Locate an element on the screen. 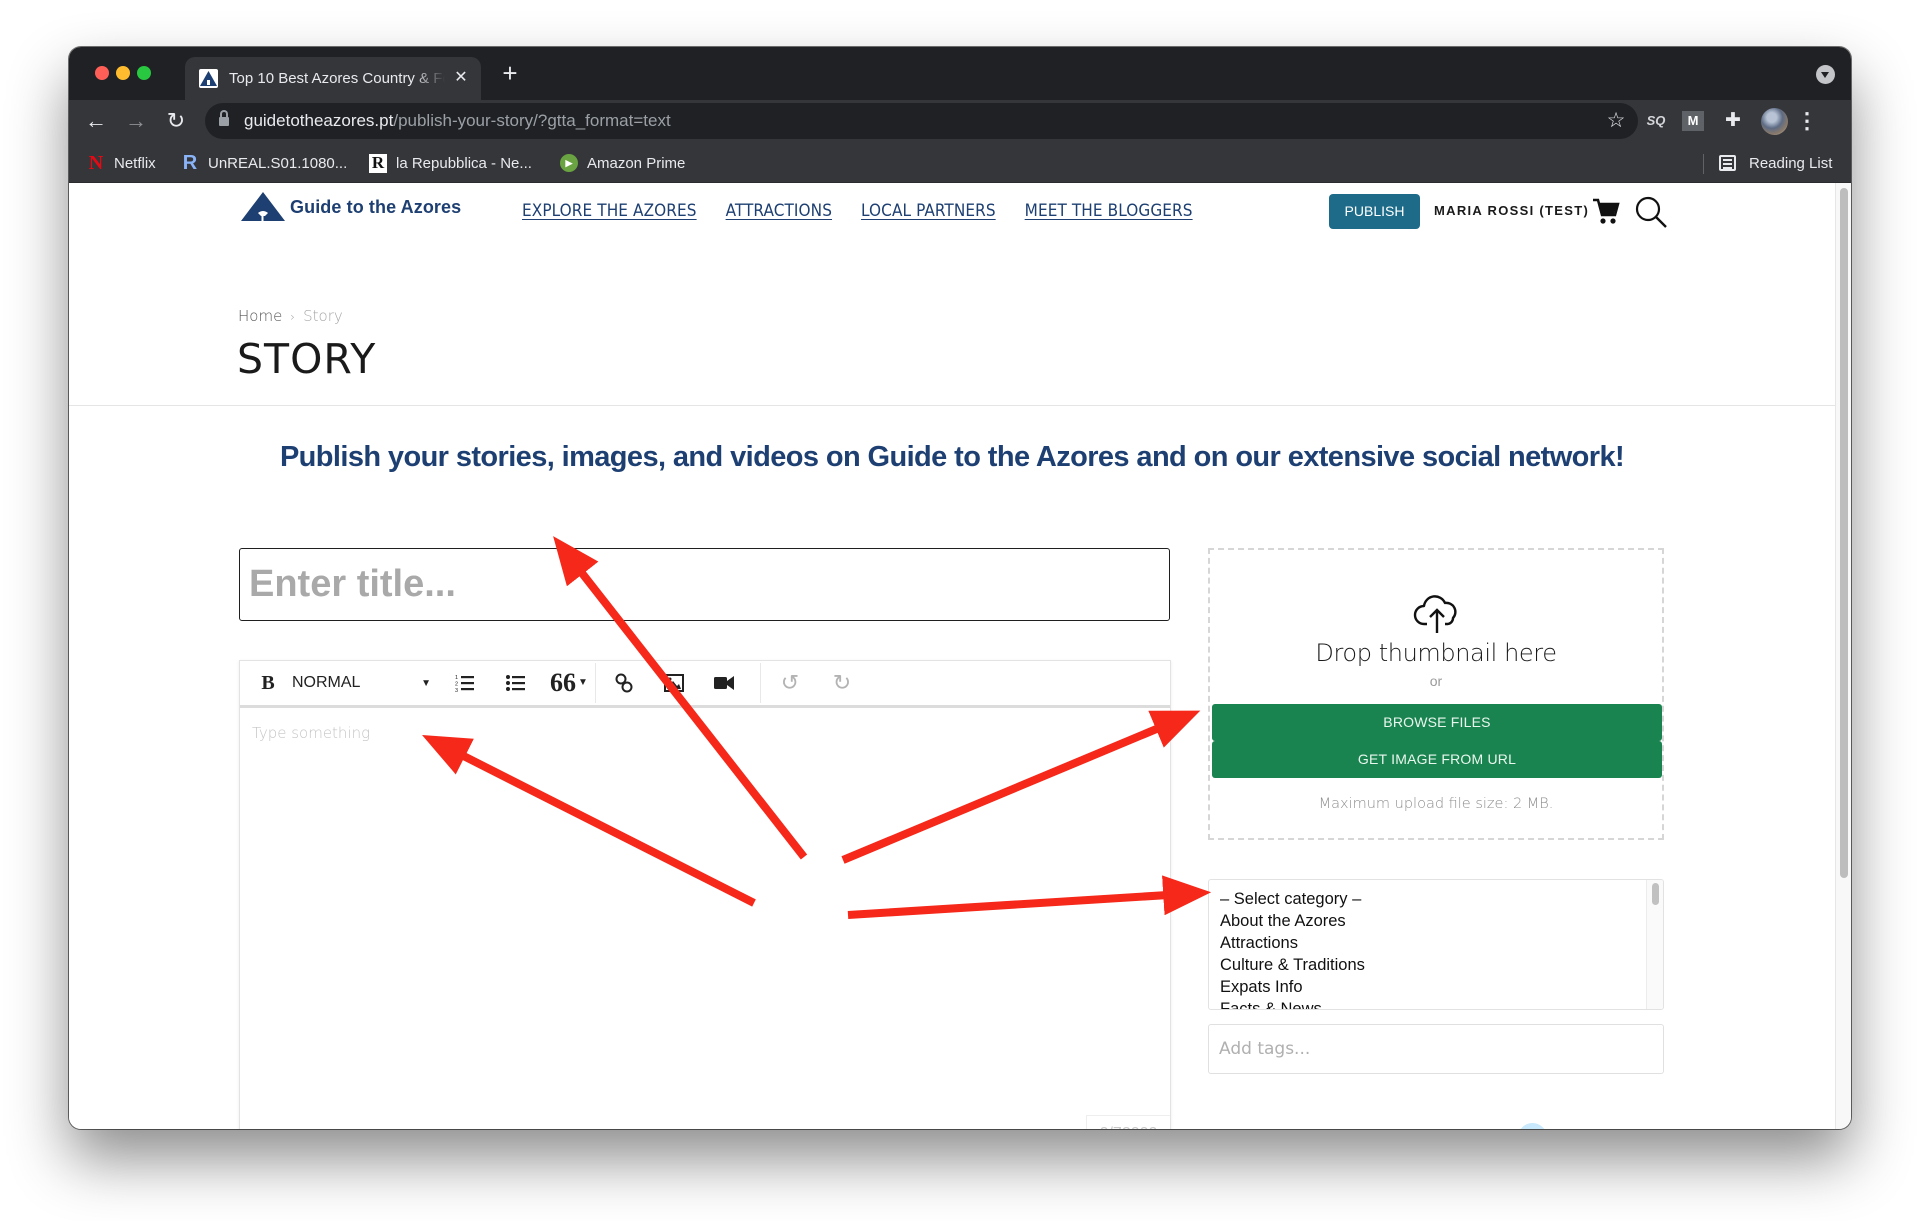  link-button is located at coordinates (624, 683).